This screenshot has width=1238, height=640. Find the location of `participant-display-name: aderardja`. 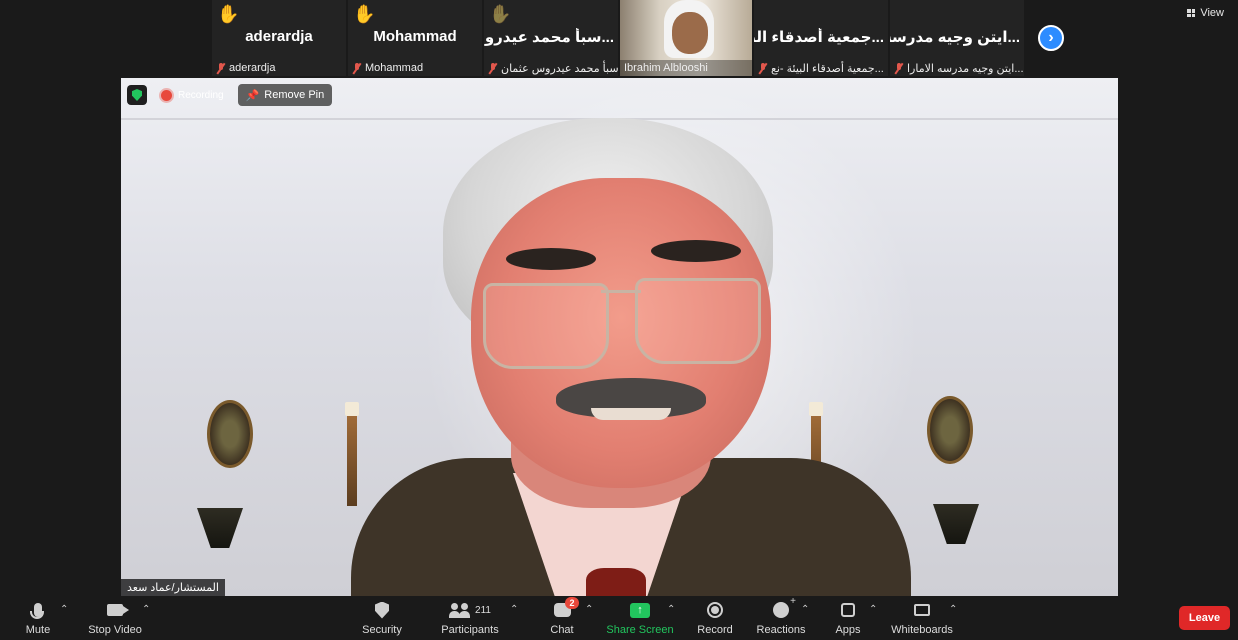

participant-display-name: aderardja is located at coordinates (279, 36).